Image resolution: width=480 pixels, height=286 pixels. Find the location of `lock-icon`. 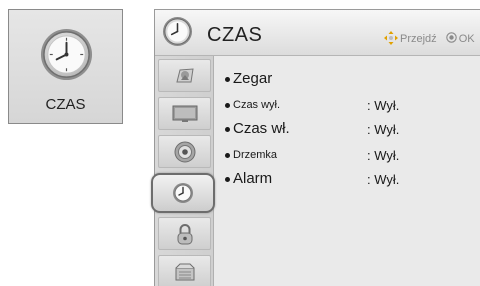

lock-icon is located at coordinates (184, 233).